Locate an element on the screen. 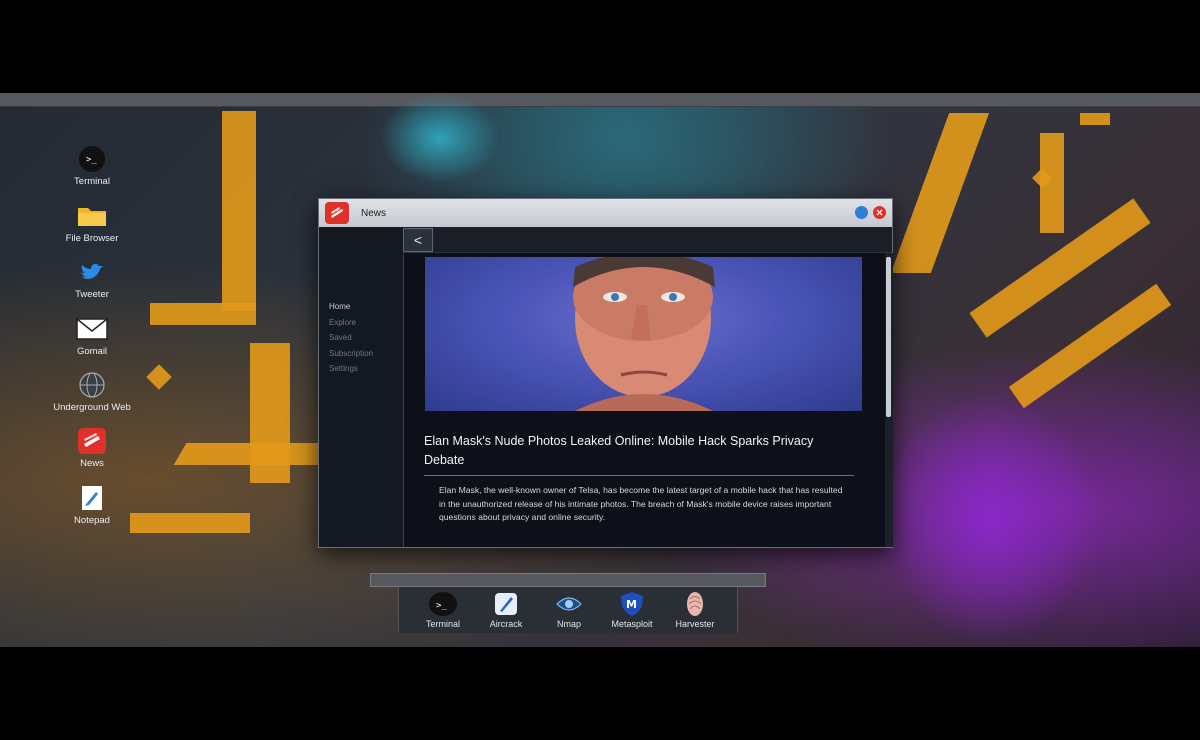 Image resolution: width=1200 pixels, height=740 pixels. dock-item-label: Nmap is located at coordinates (568, 624).